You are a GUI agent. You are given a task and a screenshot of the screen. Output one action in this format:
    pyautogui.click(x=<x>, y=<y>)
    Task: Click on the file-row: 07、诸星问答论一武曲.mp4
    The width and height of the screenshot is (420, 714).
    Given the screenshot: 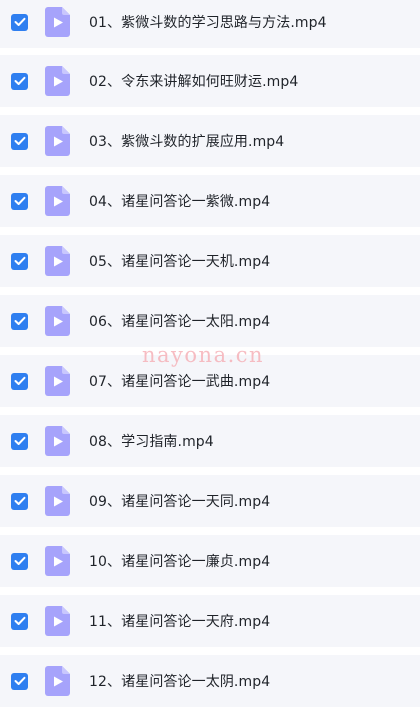 What is the action you would take?
    pyautogui.click(x=210, y=381)
    